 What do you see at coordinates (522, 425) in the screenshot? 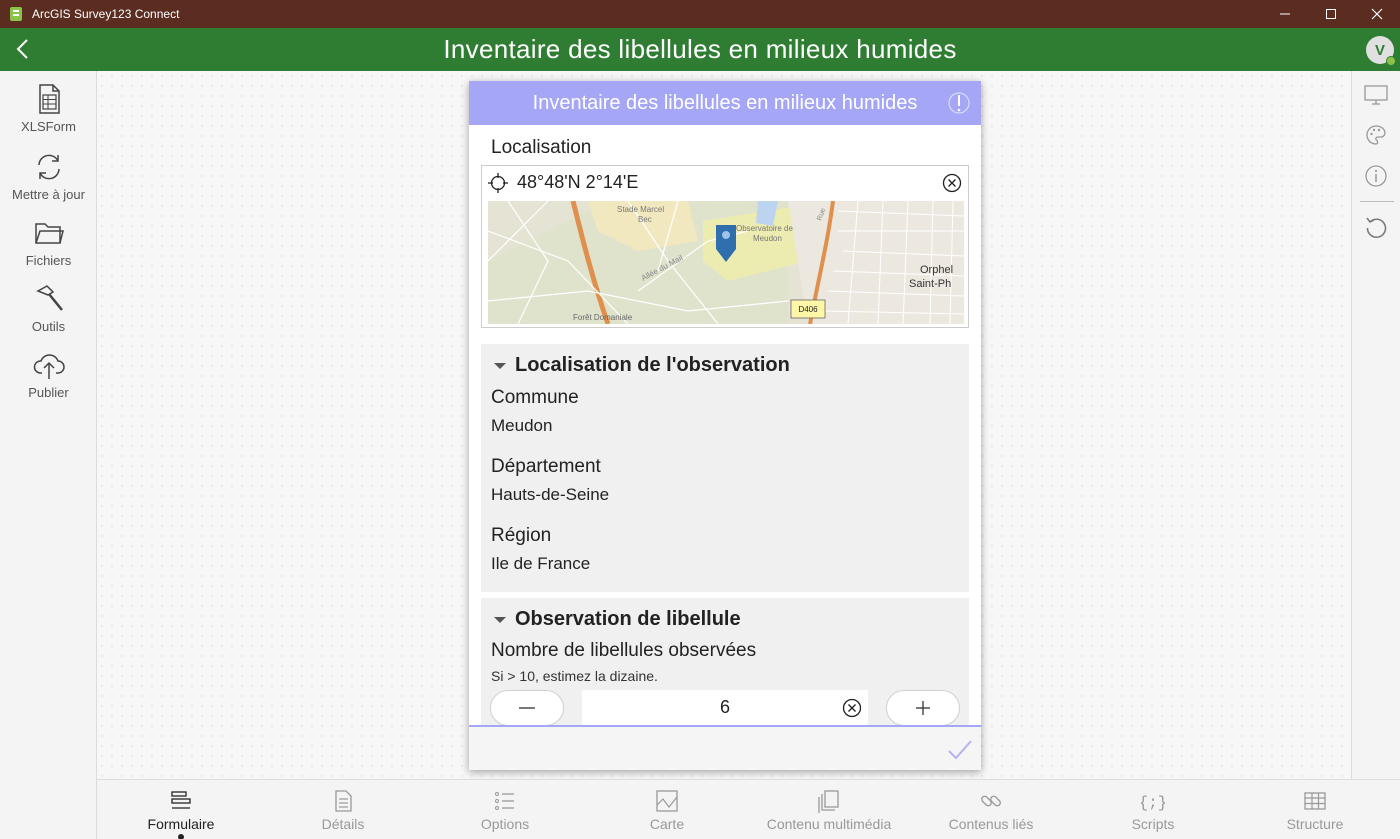
I see `field-value-commune: Meudon` at bounding box center [522, 425].